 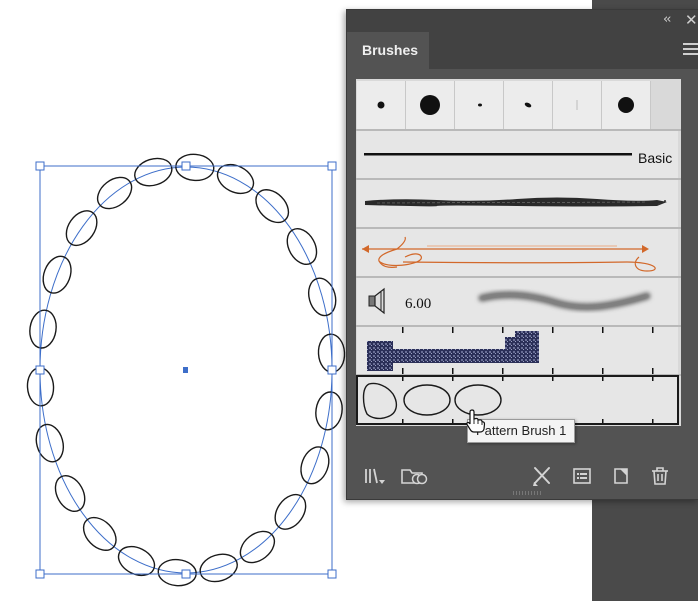 What do you see at coordinates (660, 476) in the screenshot?
I see `delete-brush-icon` at bounding box center [660, 476].